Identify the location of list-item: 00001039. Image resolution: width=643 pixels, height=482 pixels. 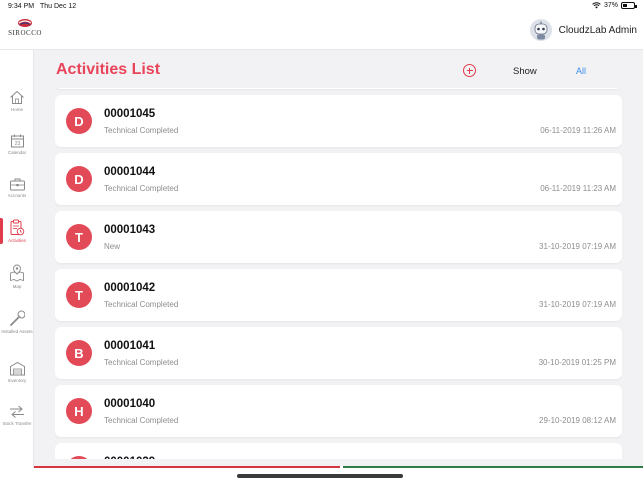
(338, 451).